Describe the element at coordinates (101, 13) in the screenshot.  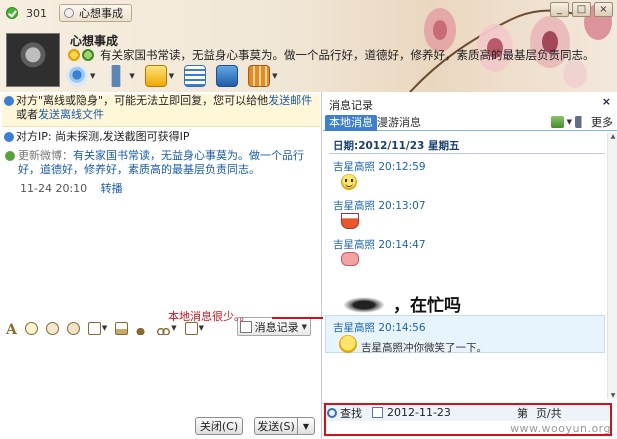
I see `contact-tab-label: 心想事成` at that location.